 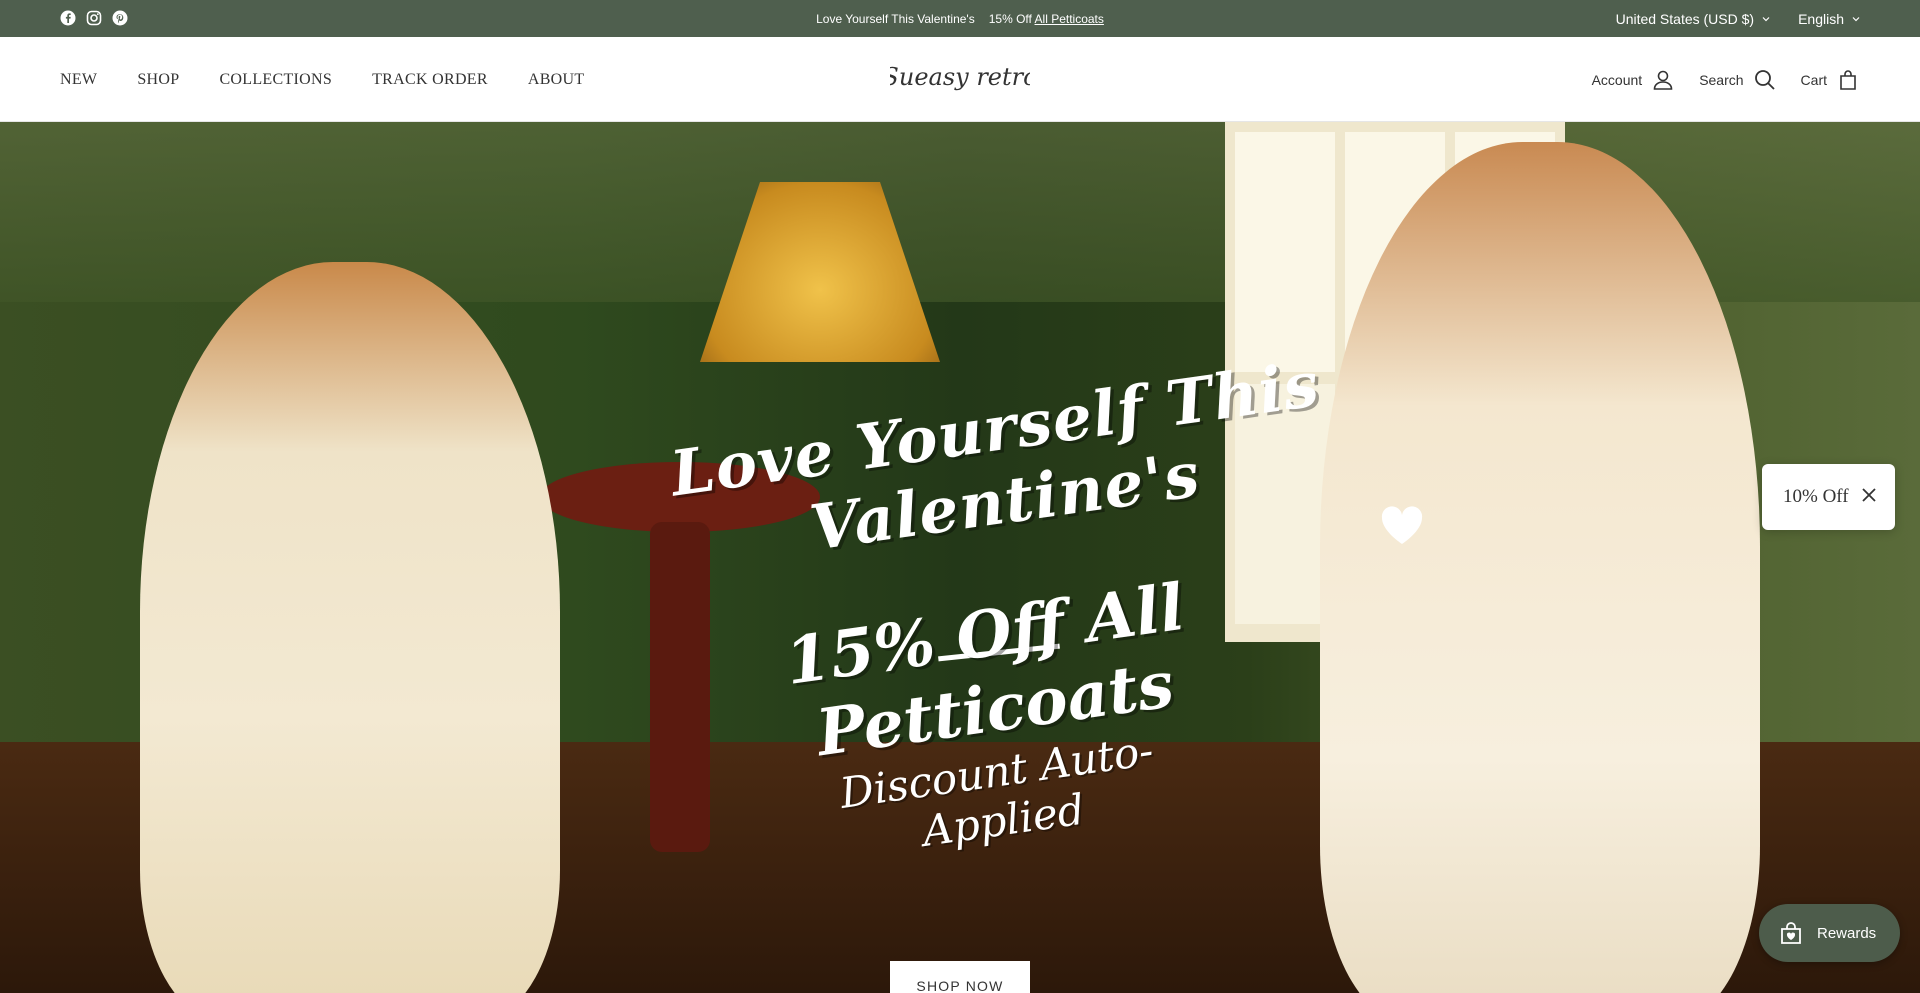 I want to click on shop-now-button: SHOP NOW, so click(x=960, y=977).